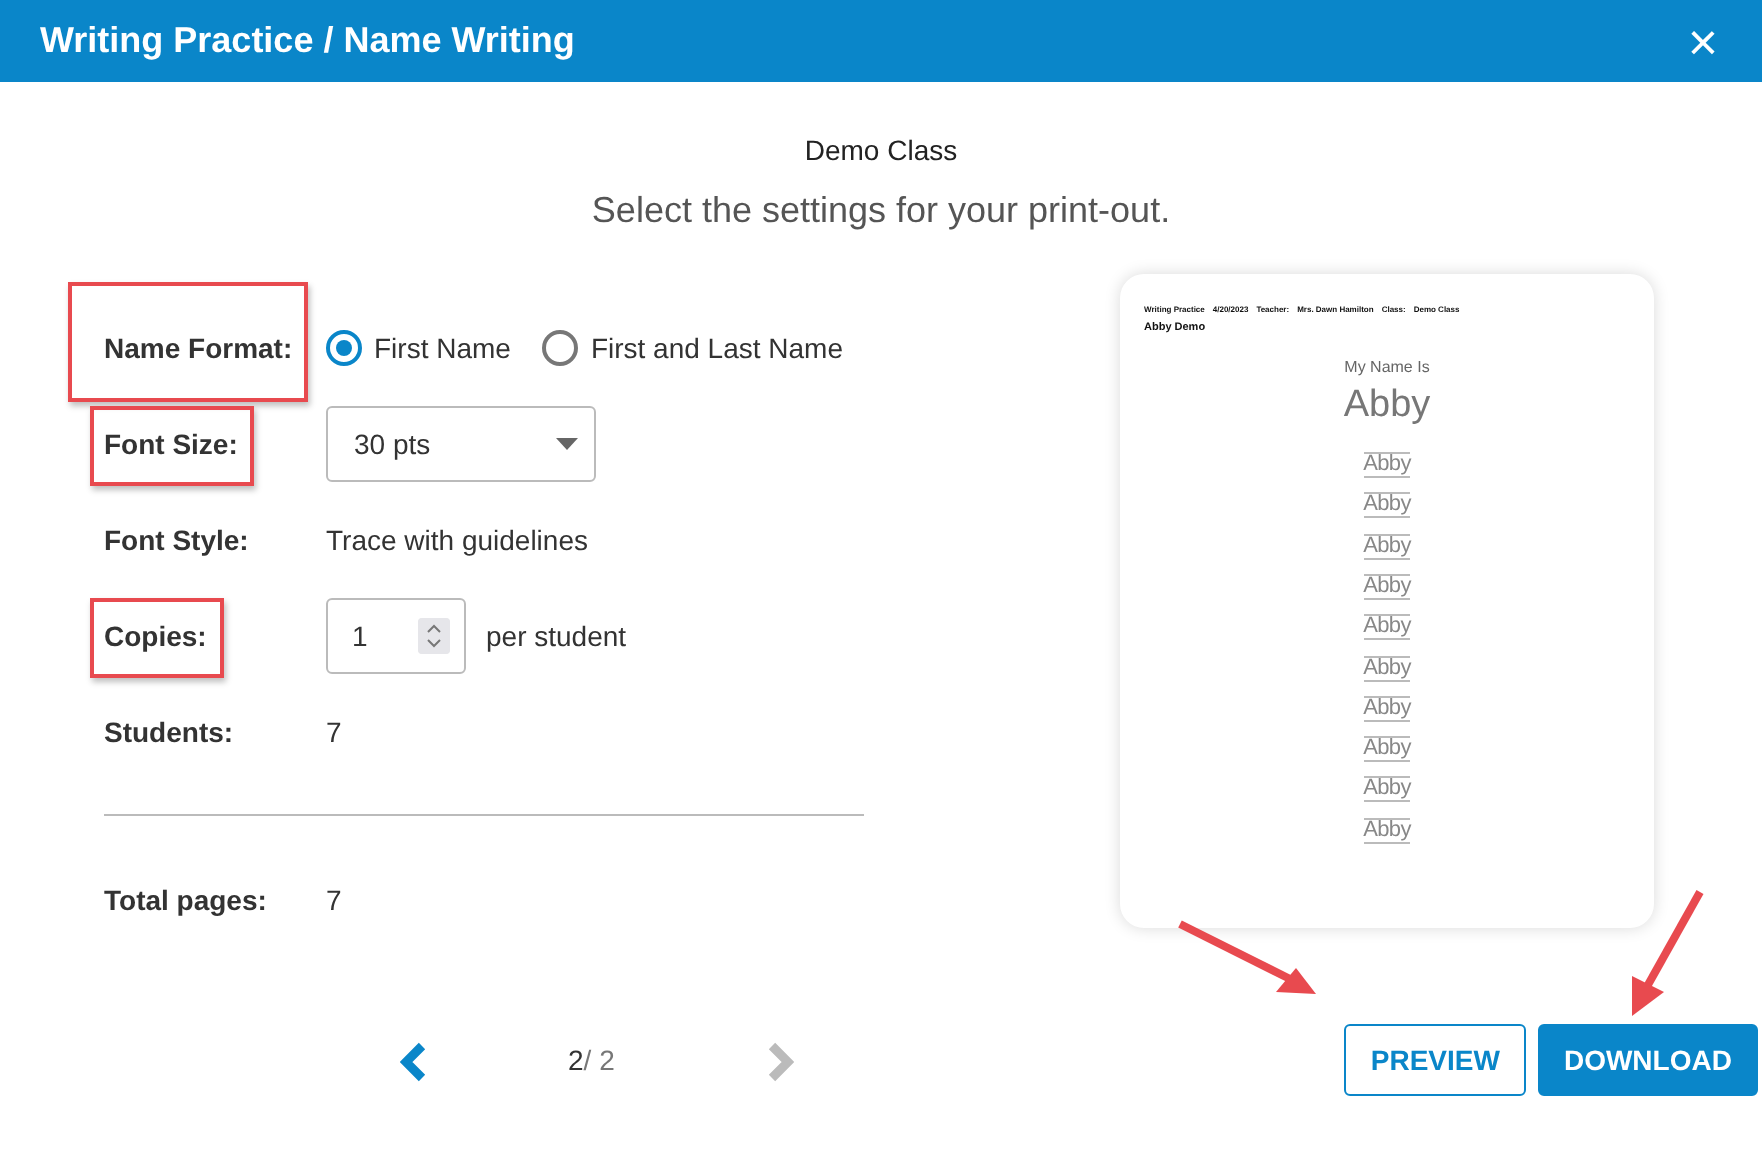 The width and height of the screenshot is (1762, 1154). What do you see at coordinates (457, 540) in the screenshot?
I see `field-value: Trace with guidelines` at bounding box center [457, 540].